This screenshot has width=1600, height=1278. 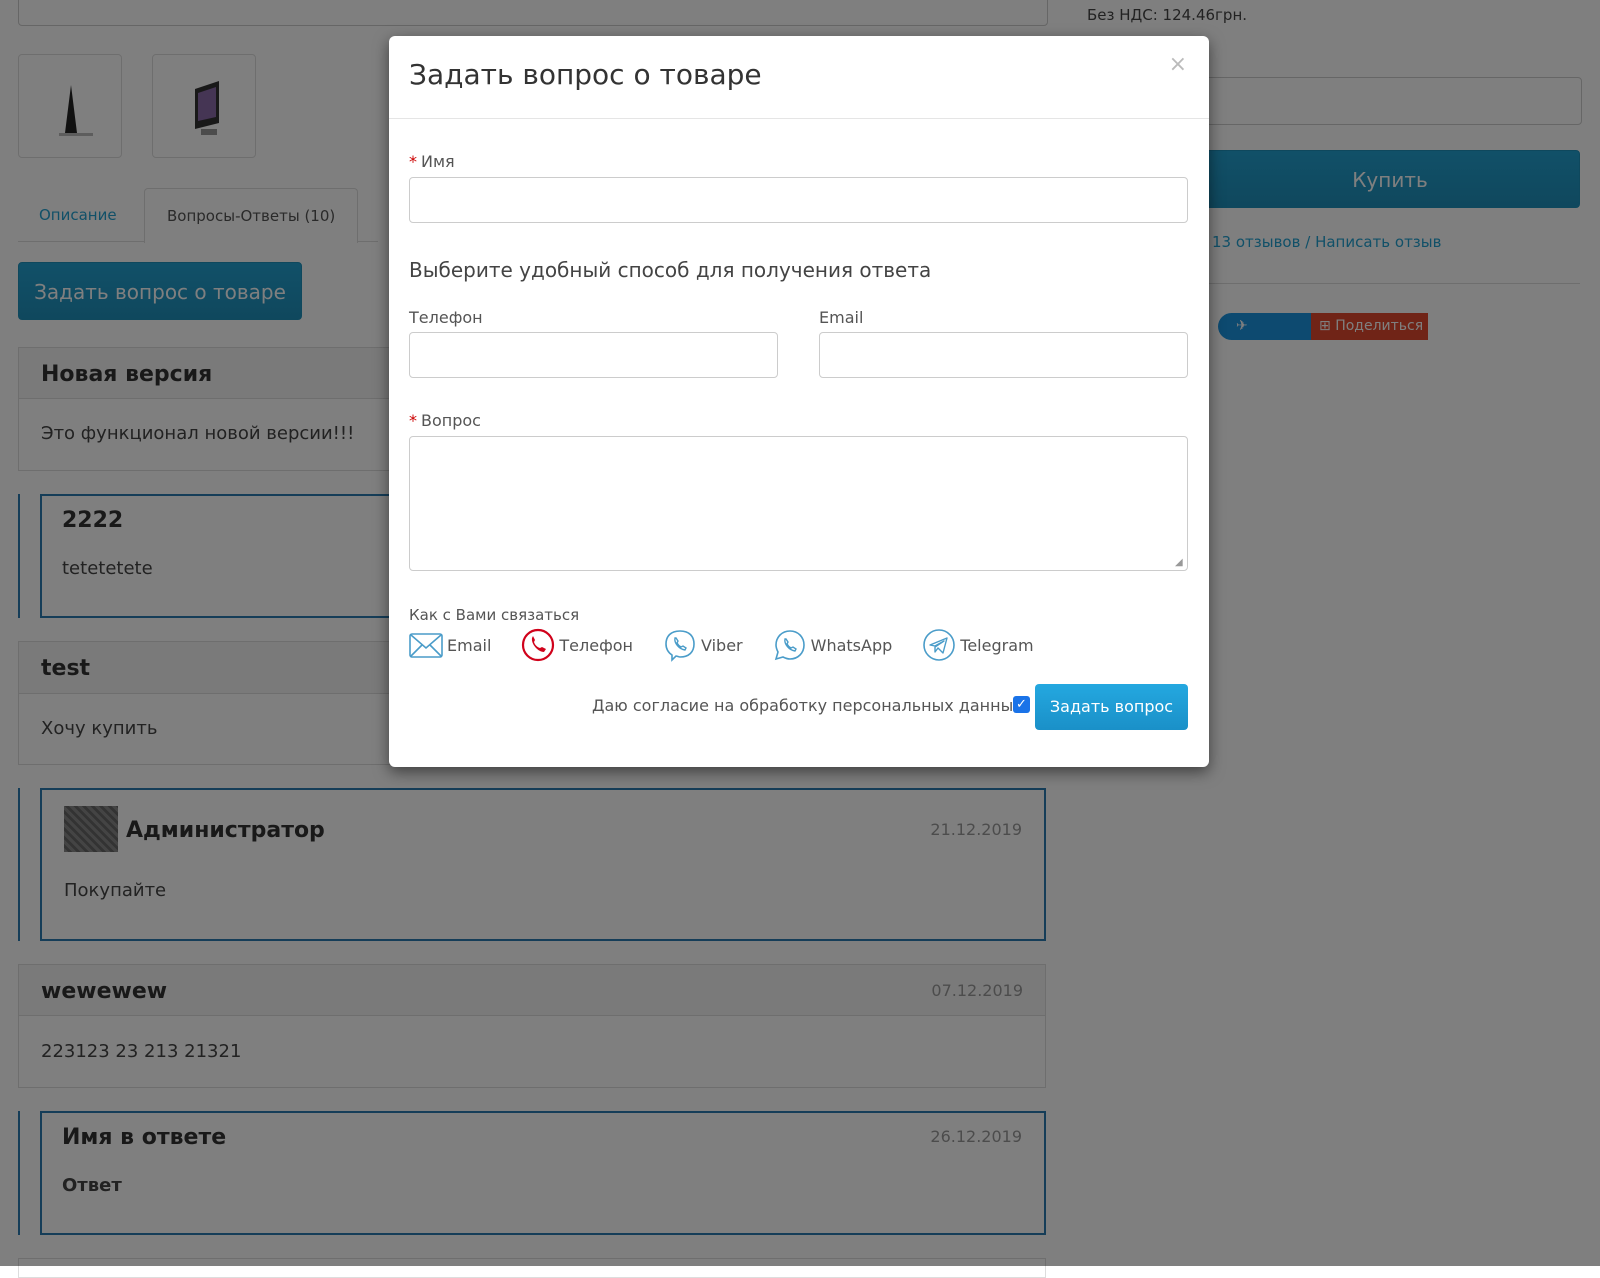 I want to click on contact-viber-option: Viber, so click(x=703, y=645).